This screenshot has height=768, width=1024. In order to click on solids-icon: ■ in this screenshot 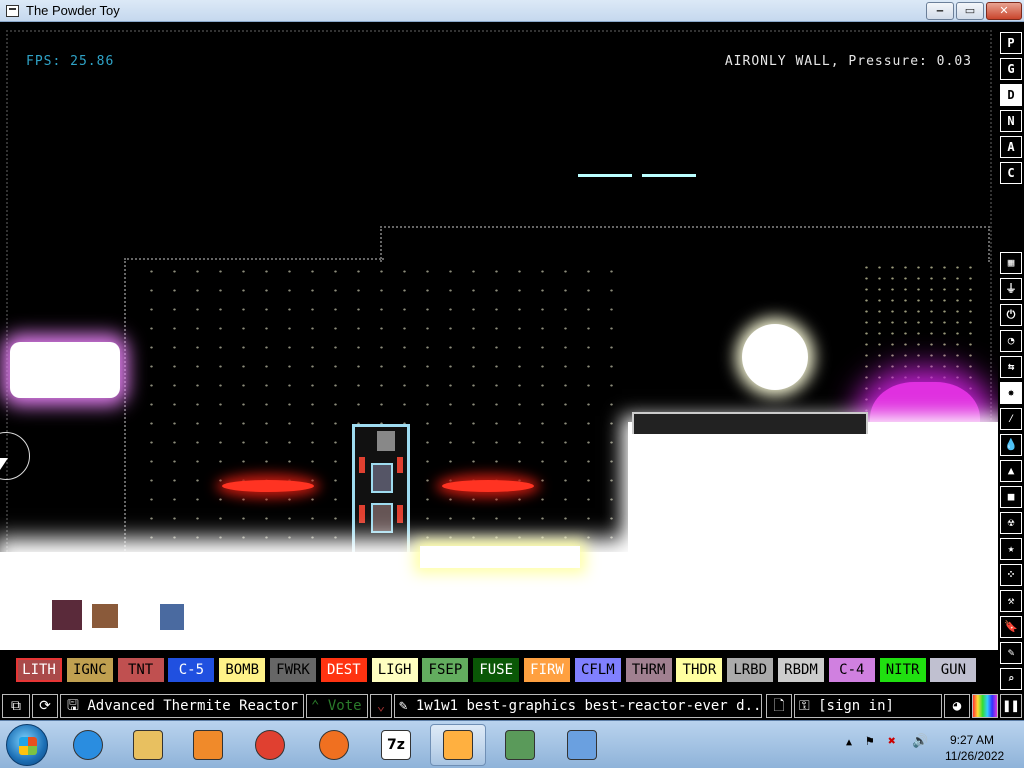, I will do `click(1011, 497)`.